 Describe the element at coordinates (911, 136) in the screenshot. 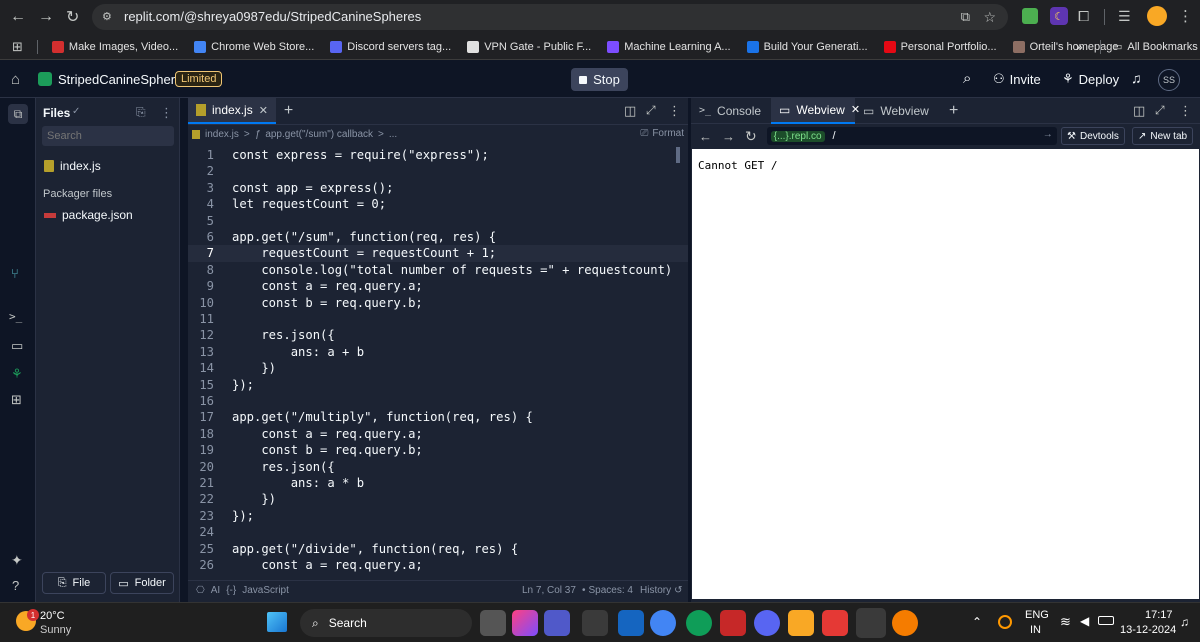

I see `webview-url-input: {...}.repl.co / →` at that location.